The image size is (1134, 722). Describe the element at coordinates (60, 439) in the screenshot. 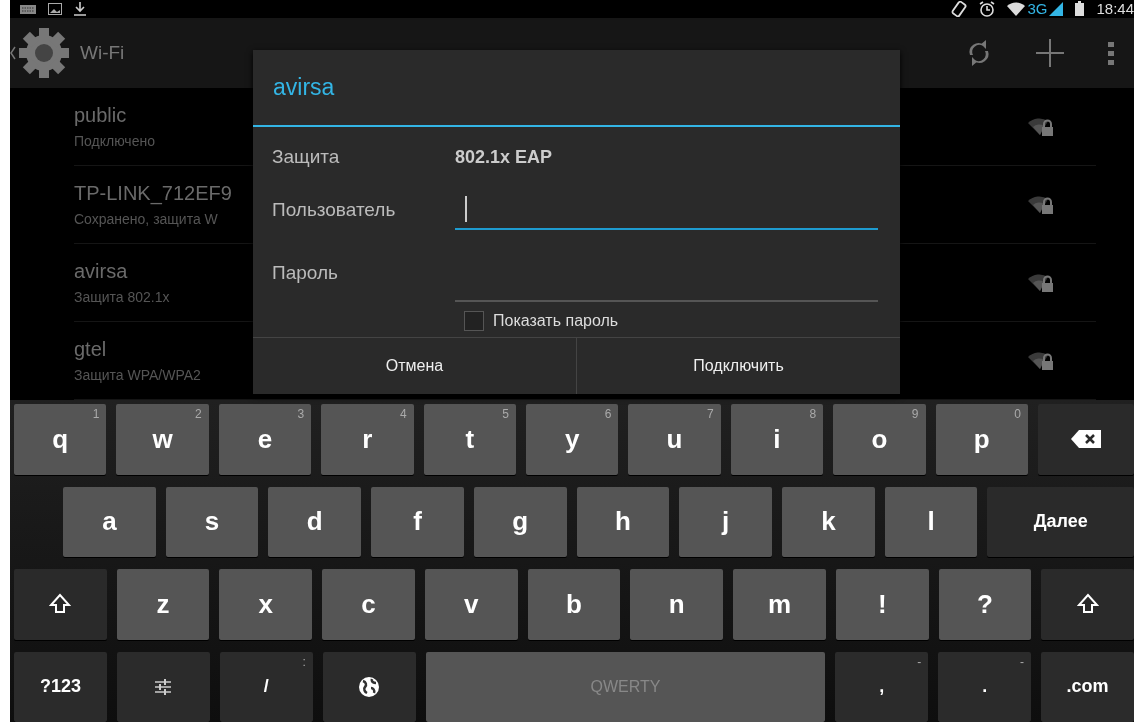

I see `keyboard-key: q 1` at that location.